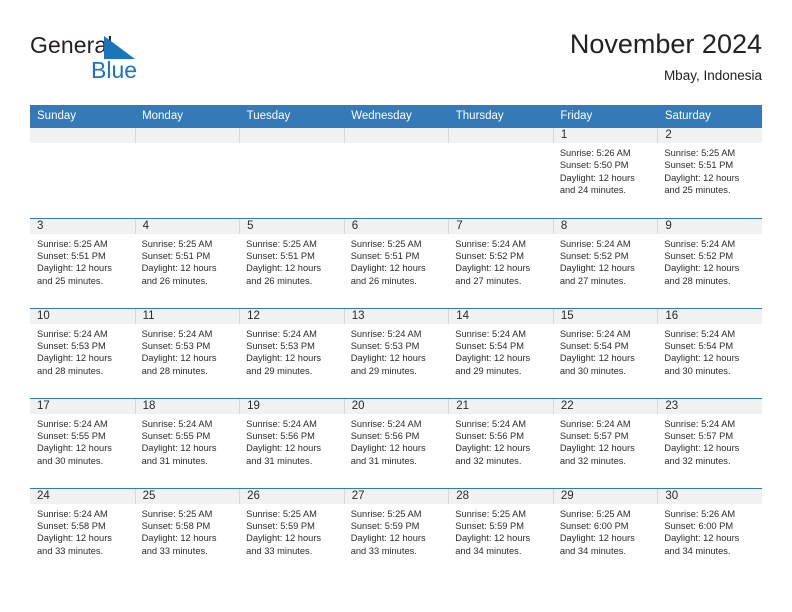 Image resolution: width=792 pixels, height=612 pixels. What do you see at coordinates (291, 226) in the screenshot?
I see `day-number: 5` at bounding box center [291, 226].